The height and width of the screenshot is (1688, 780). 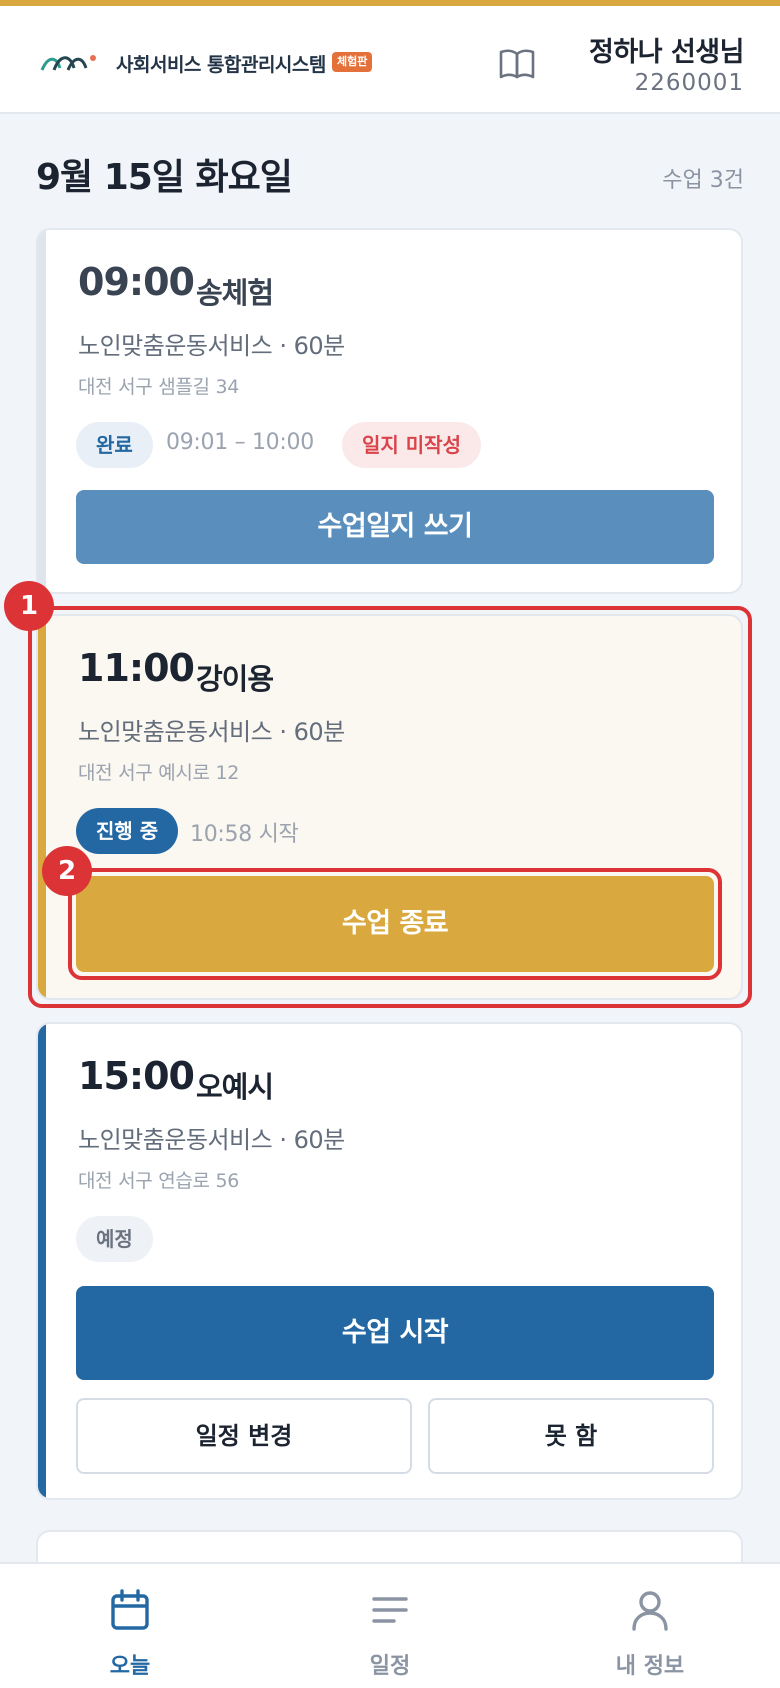 I want to click on status-badge: 진행 중, so click(x=127, y=831).